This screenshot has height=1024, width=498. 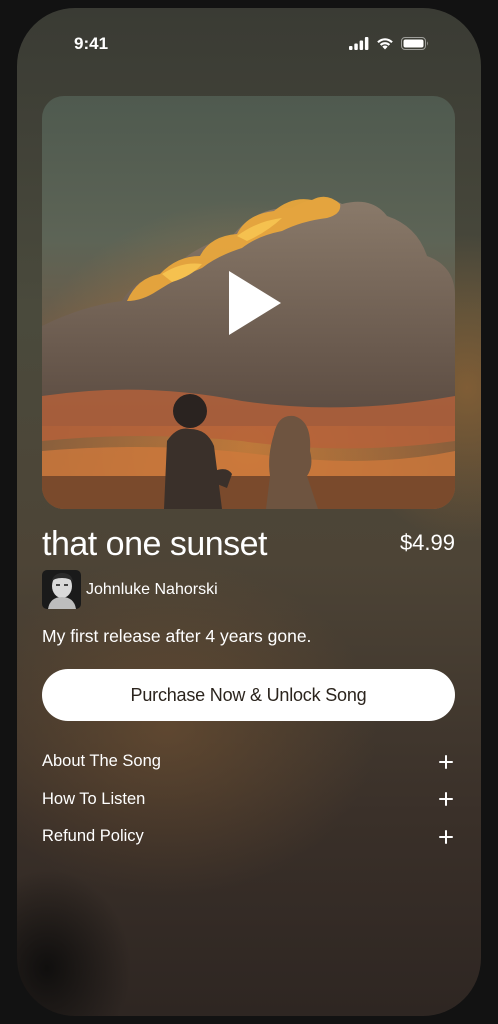 What do you see at coordinates (249, 43) in the screenshot?
I see `status-bar: 9:41` at bounding box center [249, 43].